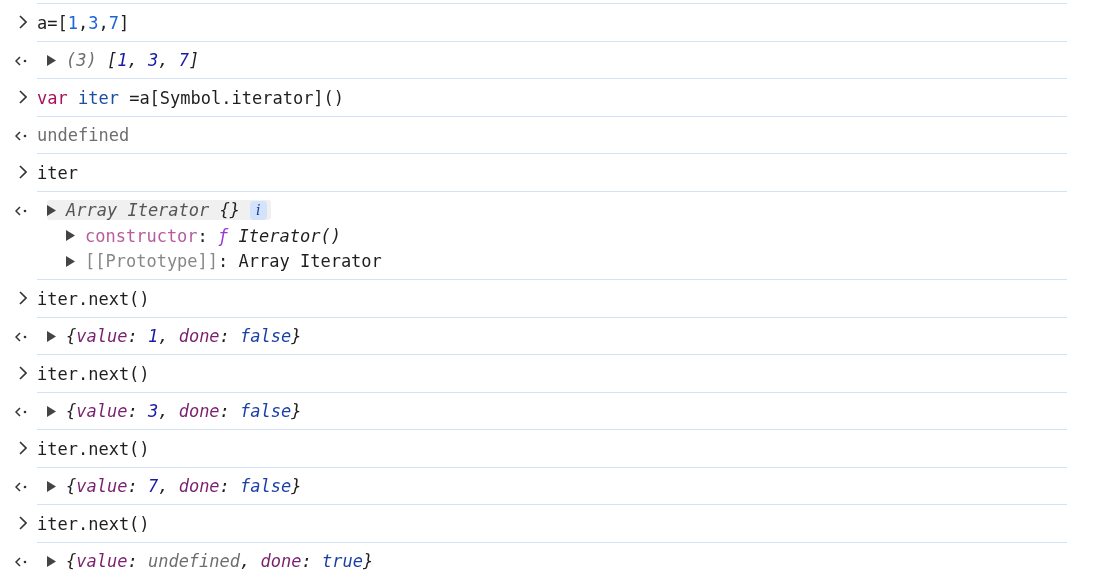 The height and width of the screenshot is (581, 1115). I want to click on command-text: var iter =a[Symbol.iterator](), so click(191, 97).